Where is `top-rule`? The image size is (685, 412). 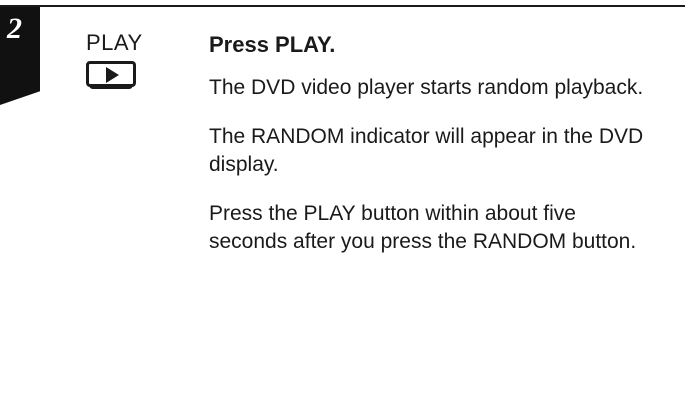
top-rule is located at coordinates (342, 6).